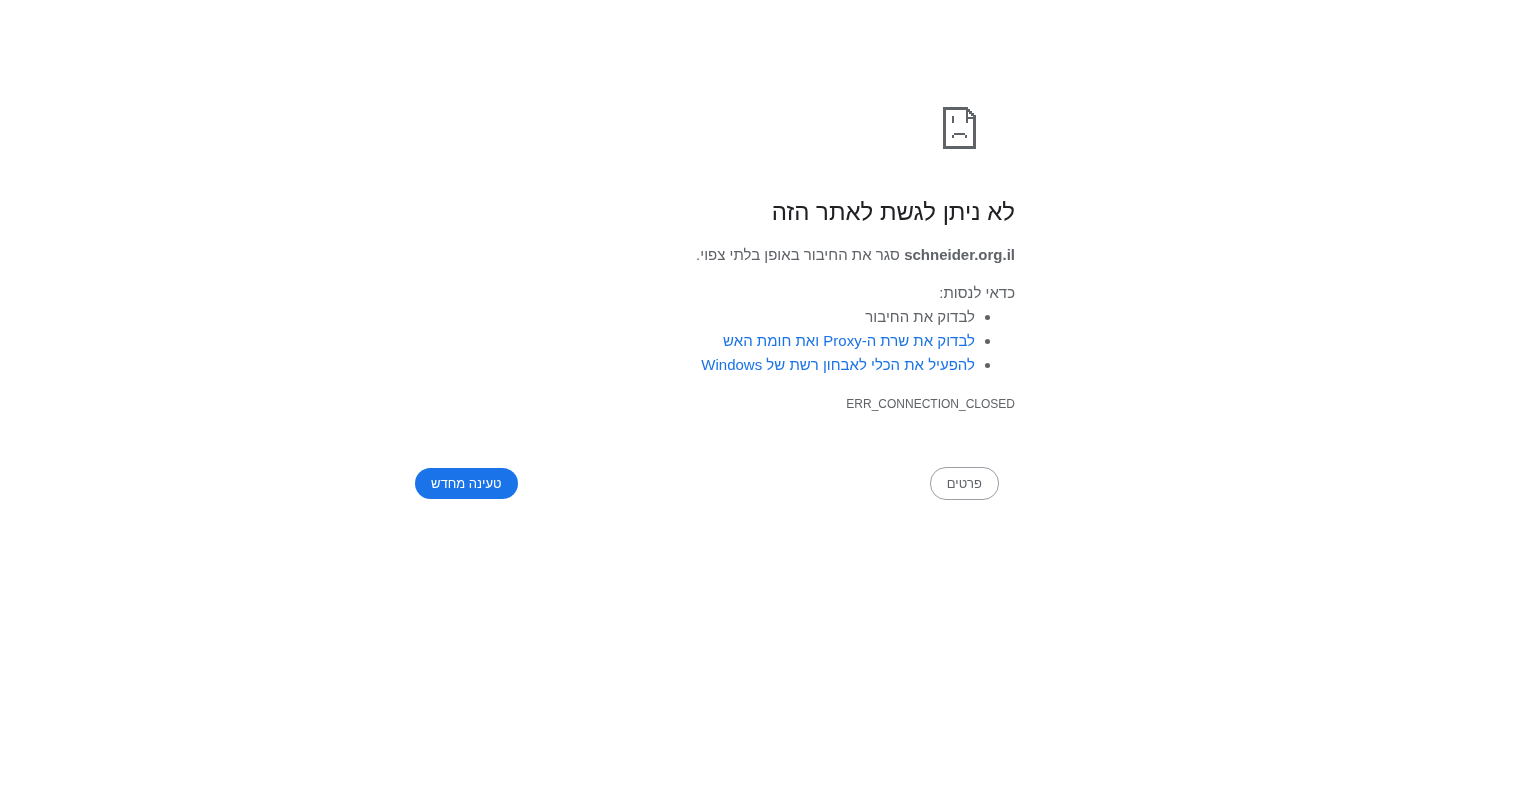 The image size is (1537, 795). What do you see at coordinates (893, 212) in the screenshot?
I see `error-title: לא ניתן לגשת לאתר הזה` at bounding box center [893, 212].